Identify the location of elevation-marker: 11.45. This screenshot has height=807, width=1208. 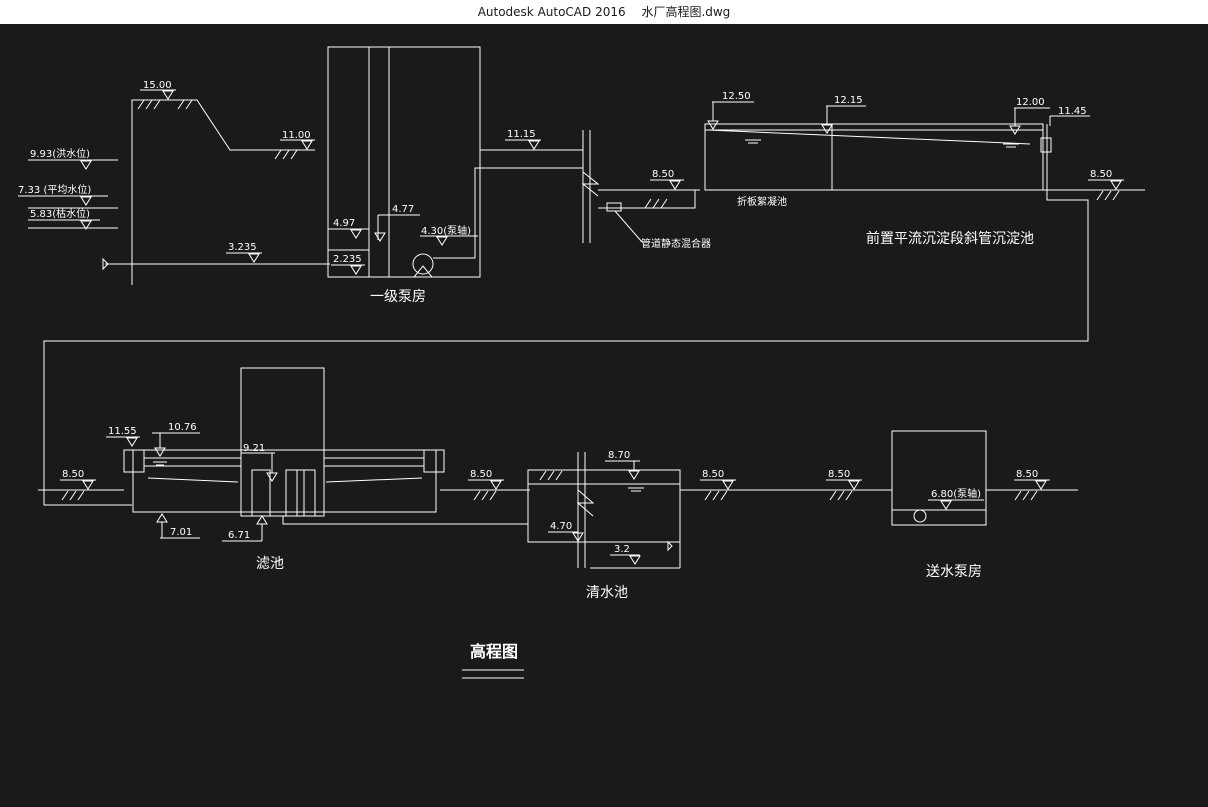
(1069, 116).